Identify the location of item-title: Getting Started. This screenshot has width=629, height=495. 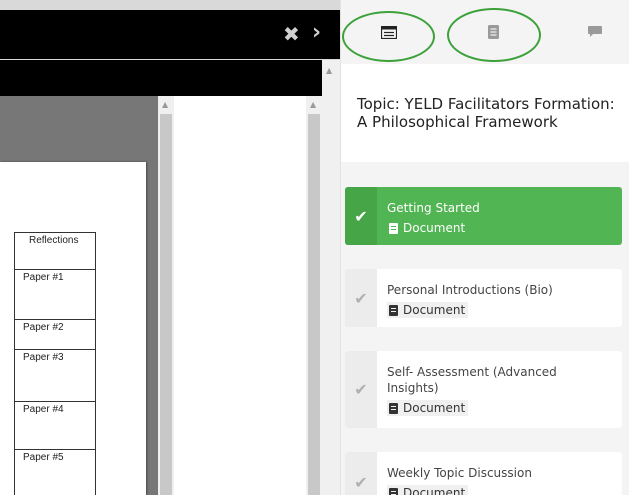
(433, 208).